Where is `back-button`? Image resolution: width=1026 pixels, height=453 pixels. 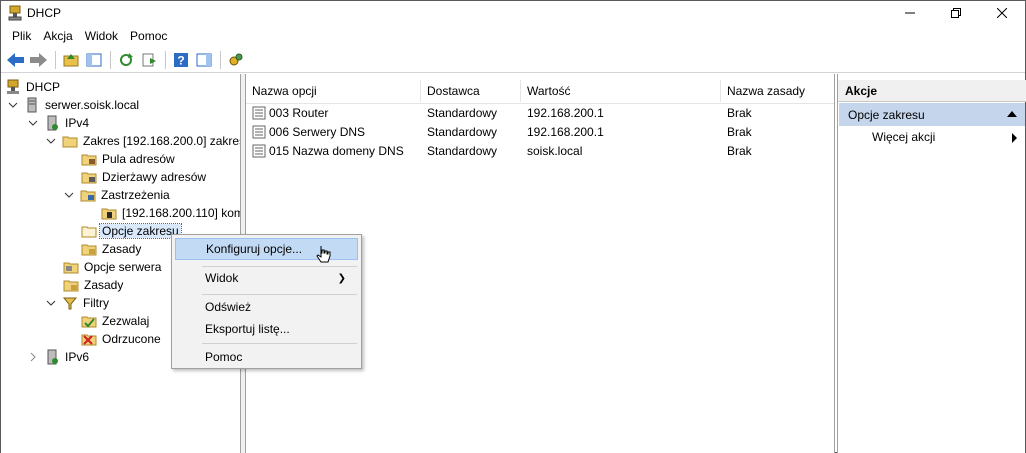
back-button is located at coordinates (16, 60).